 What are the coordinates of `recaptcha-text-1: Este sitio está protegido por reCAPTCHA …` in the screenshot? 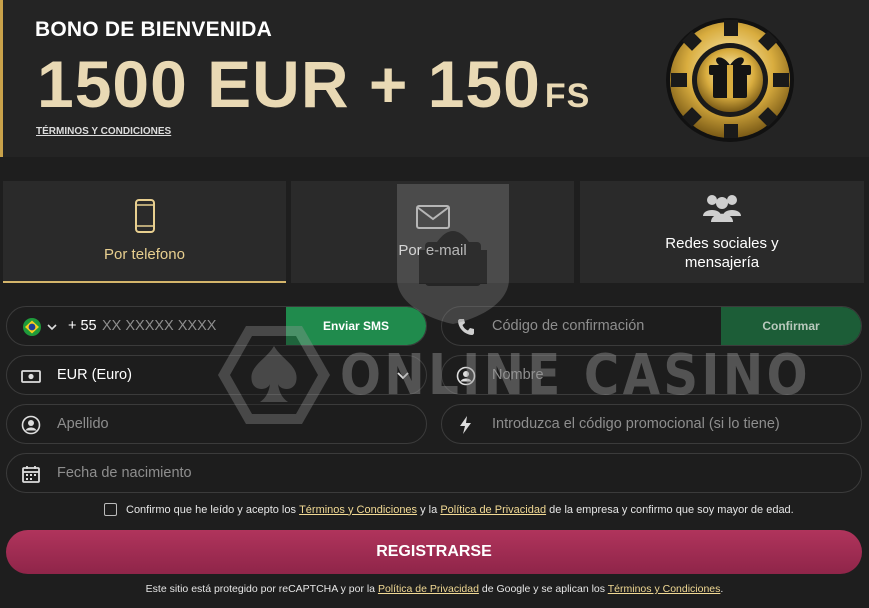 It's located at (260, 589).